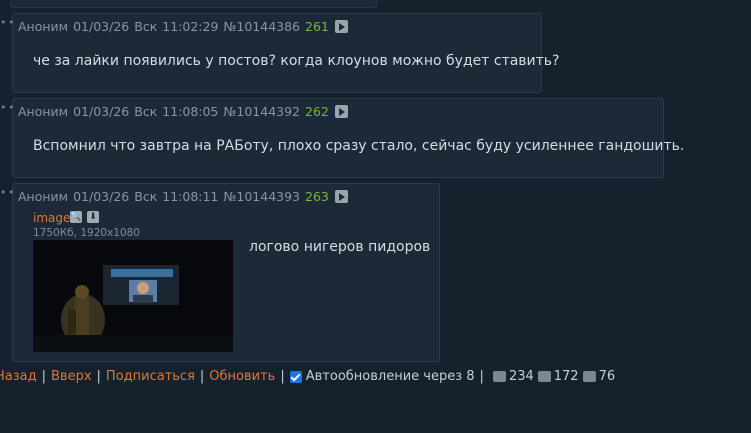 The width and height of the screenshot is (751, 433). Describe the element at coordinates (86, 233) in the screenshot. I see `file-meta: 1750Кб, 1920x1080` at that location.